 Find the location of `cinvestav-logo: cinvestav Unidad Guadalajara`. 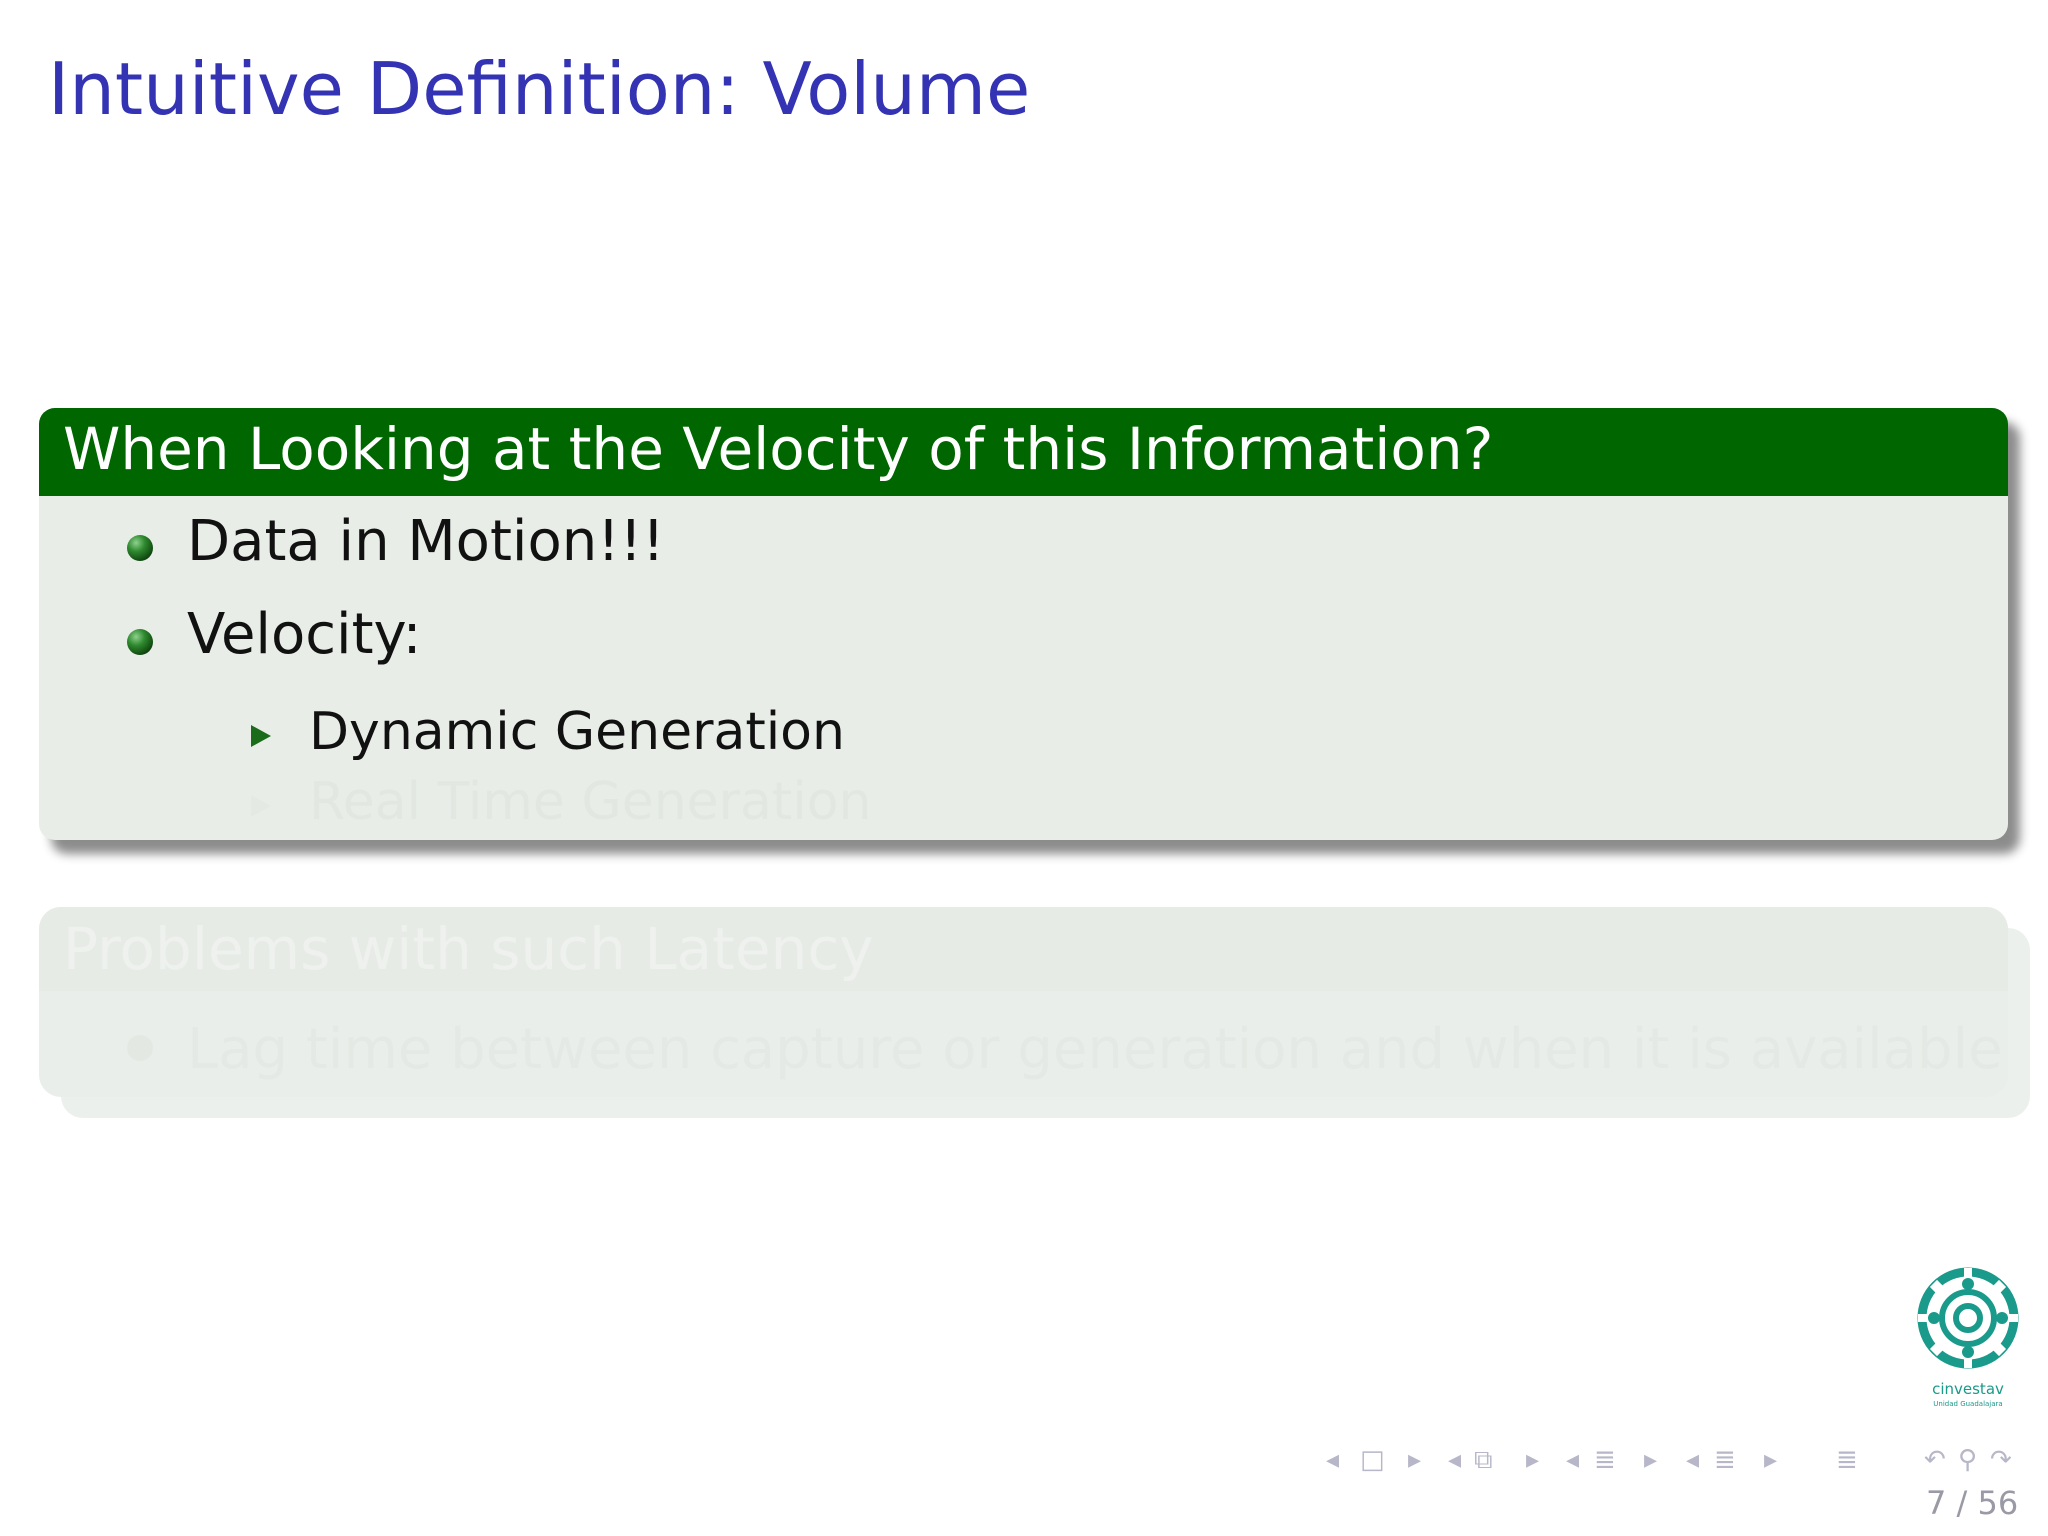

cinvestav-logo: cinvestav Unidad Guadalajara is located at coordinates (1968, 1337).